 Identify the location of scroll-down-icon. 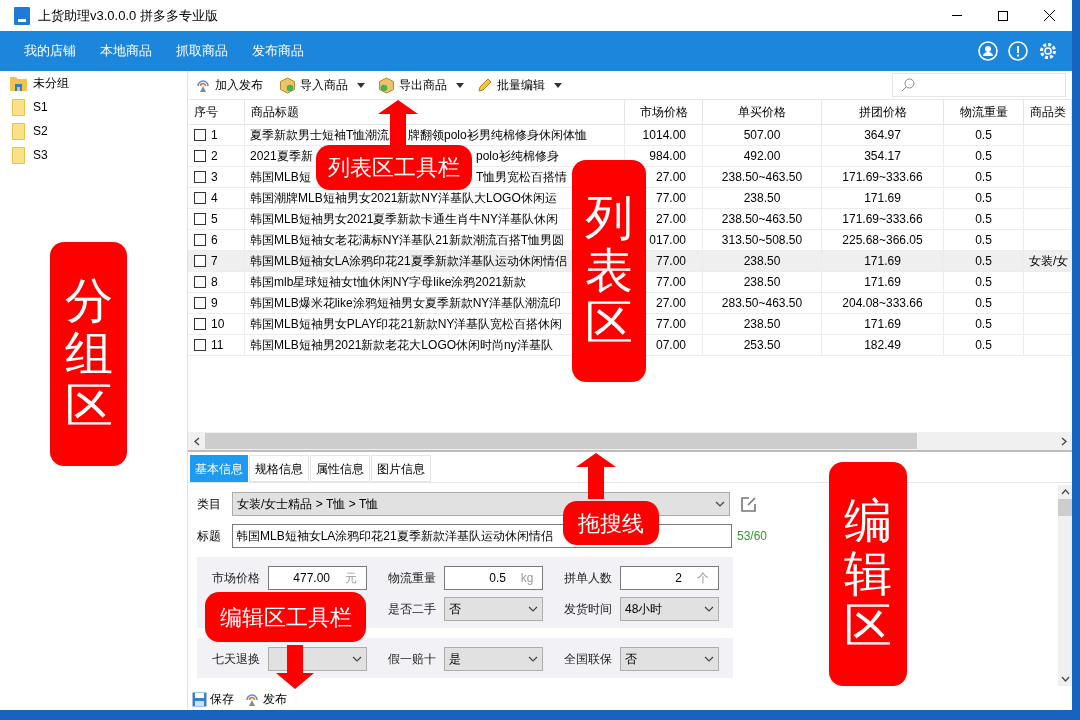
(1065, 679).